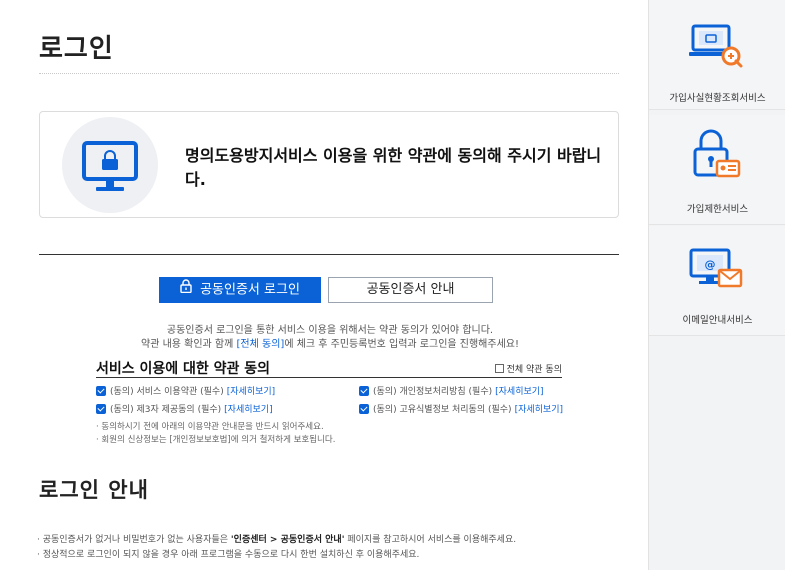 This screenshot has height=570, width=800. I want to click on all-agree-link: [전체 동의], so click(261, 344).